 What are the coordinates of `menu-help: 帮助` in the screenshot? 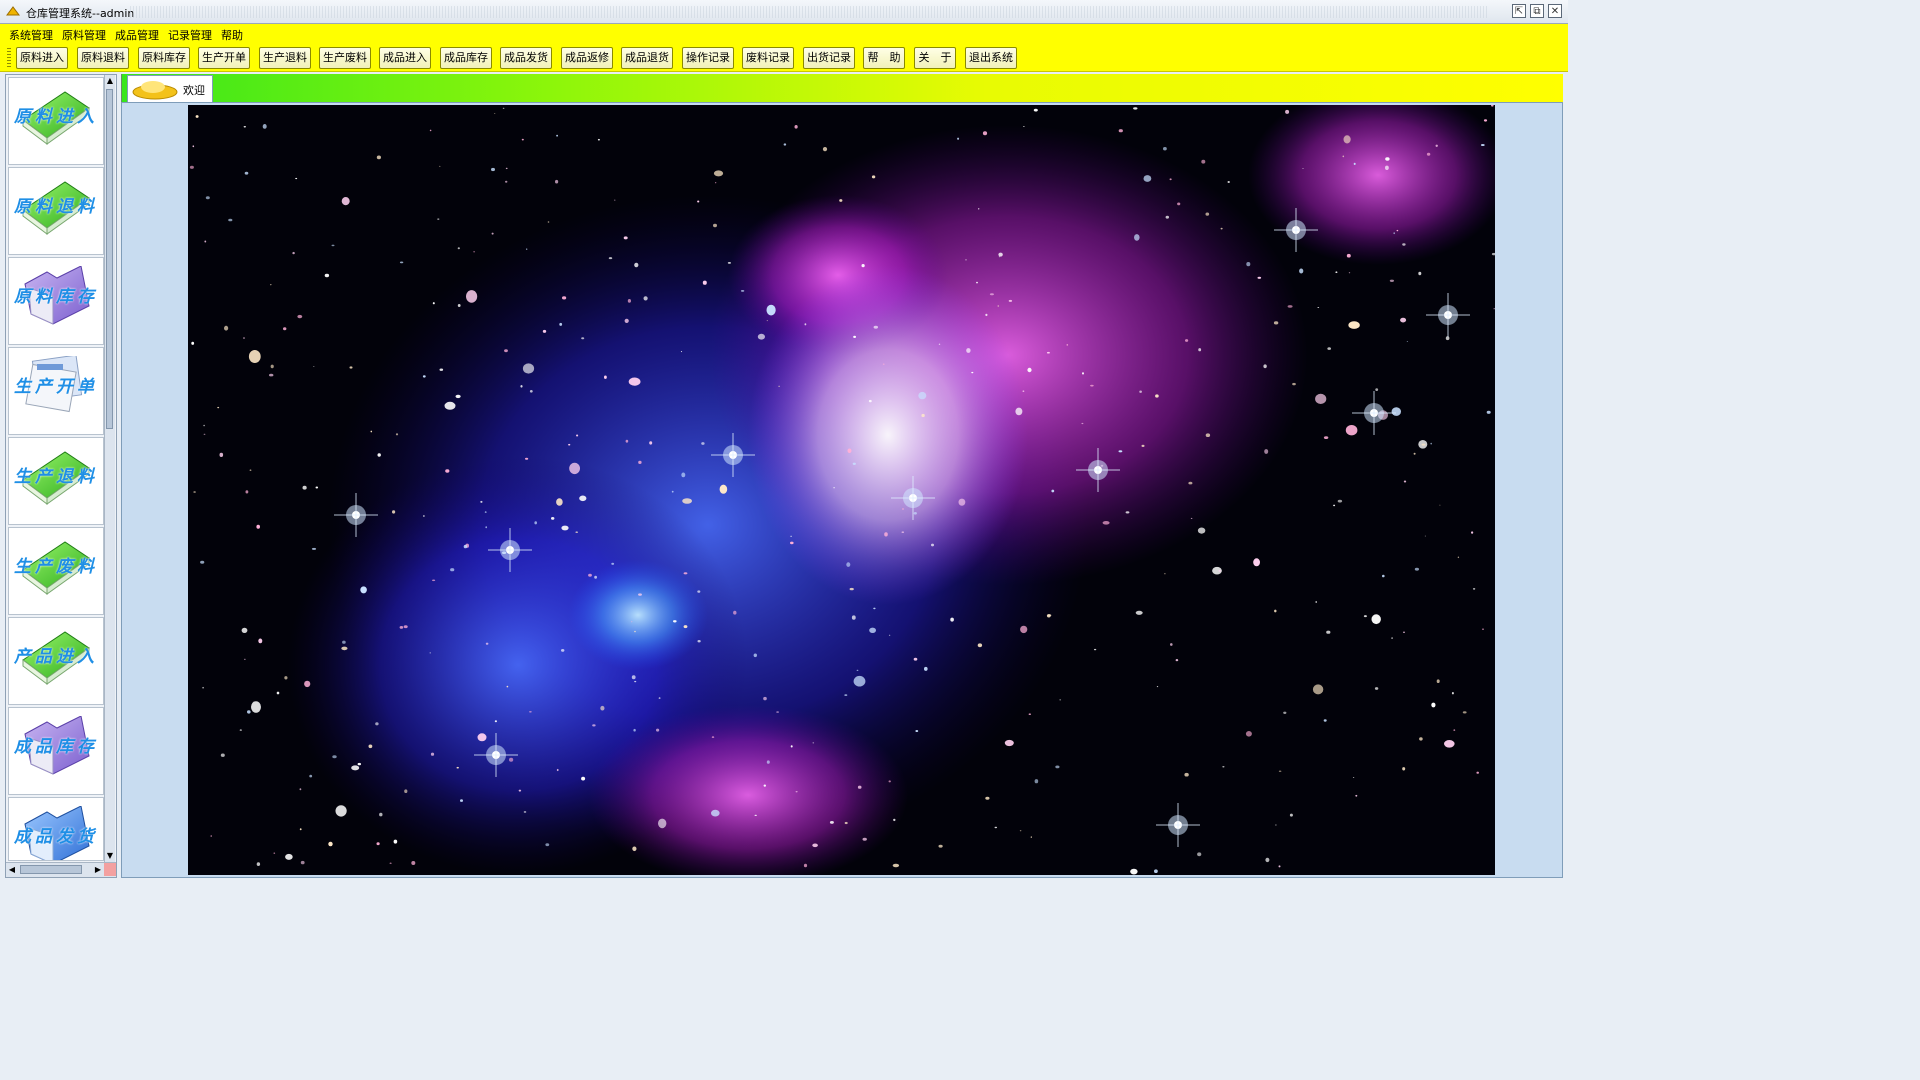 It's located at (232, 35).